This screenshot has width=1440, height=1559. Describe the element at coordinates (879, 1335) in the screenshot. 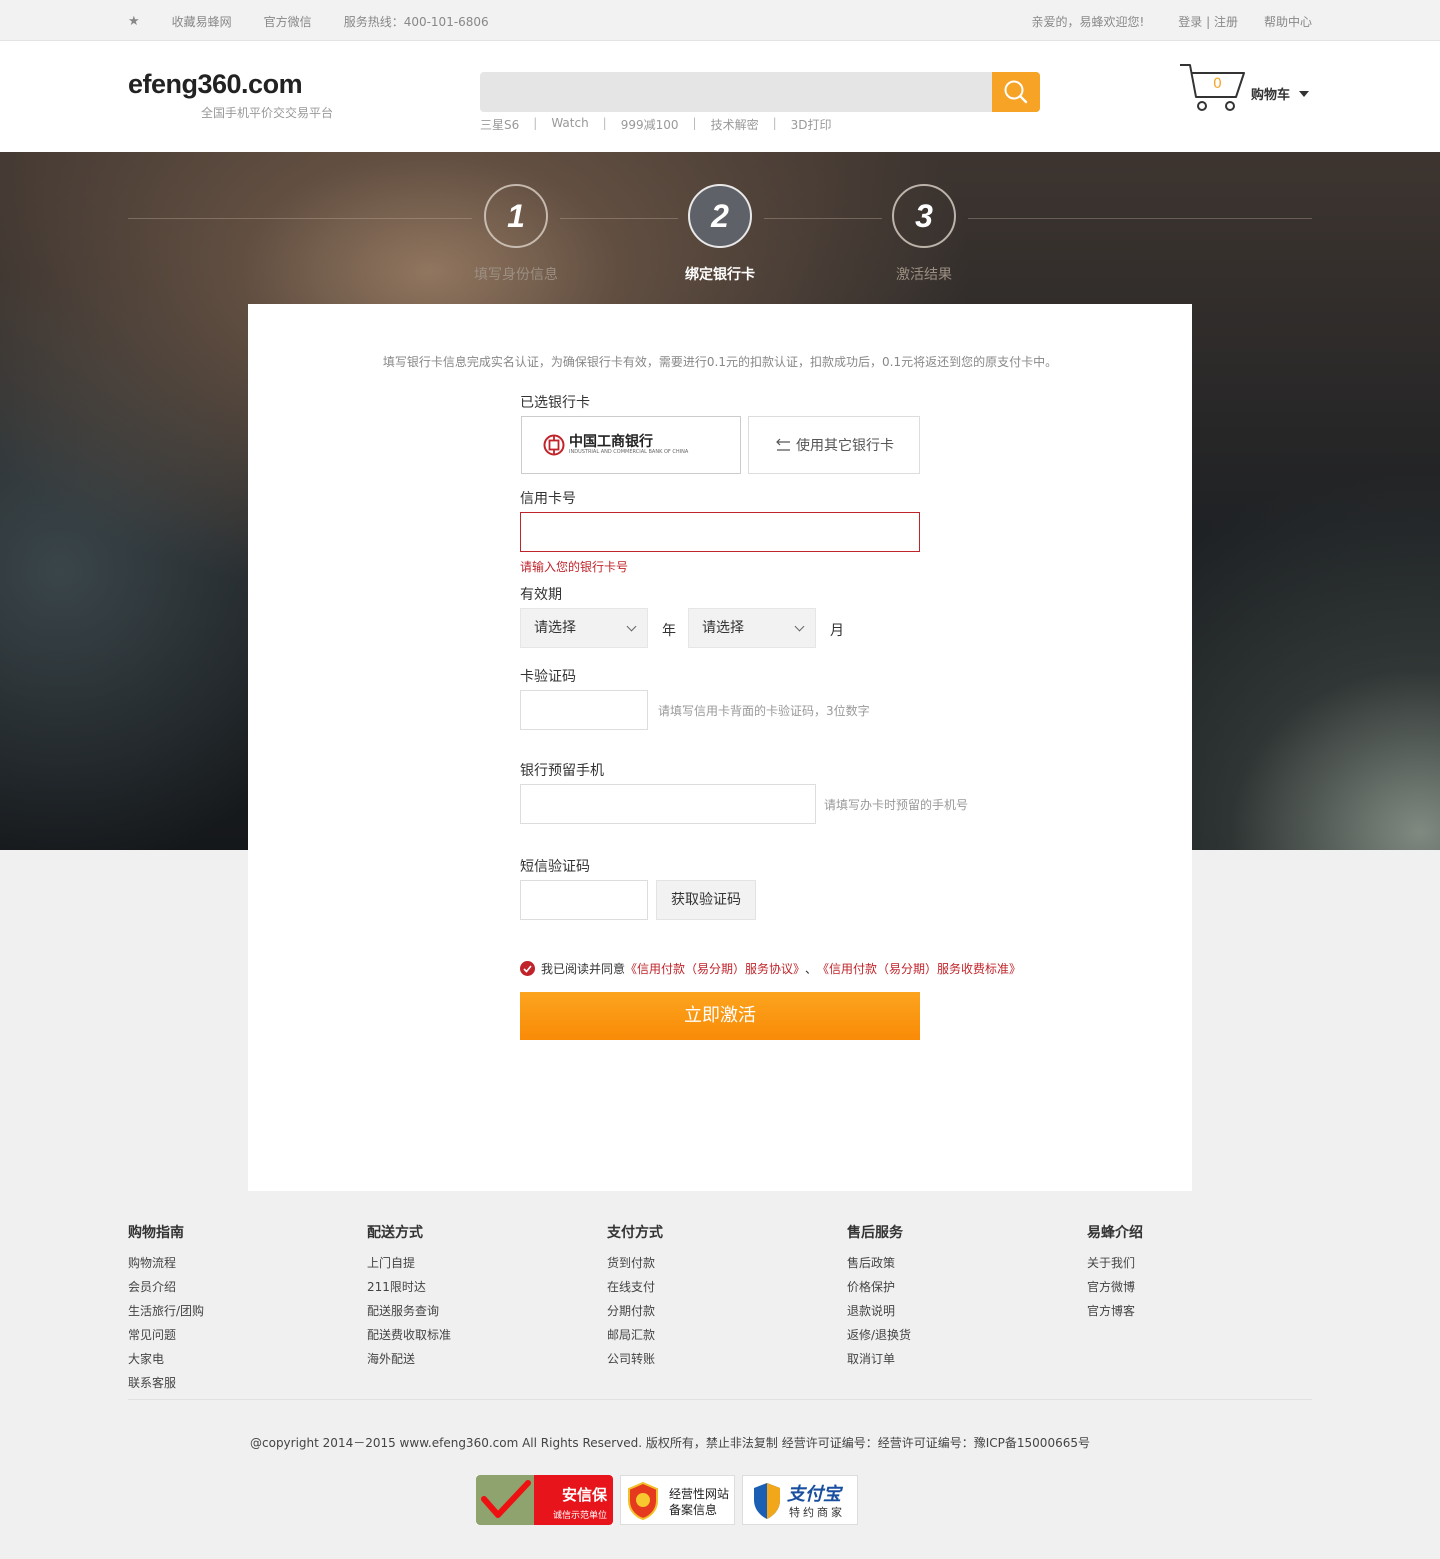

I see `footer-link: 返修/退换货` at that location.